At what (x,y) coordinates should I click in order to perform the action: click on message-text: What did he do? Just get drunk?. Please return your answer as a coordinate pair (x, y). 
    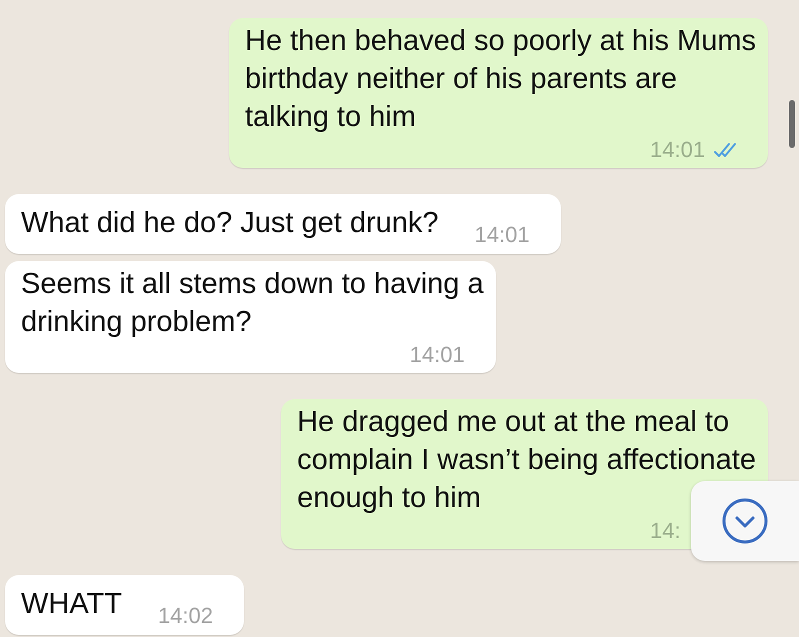
    Looking at the image, I should click on (230, 223).